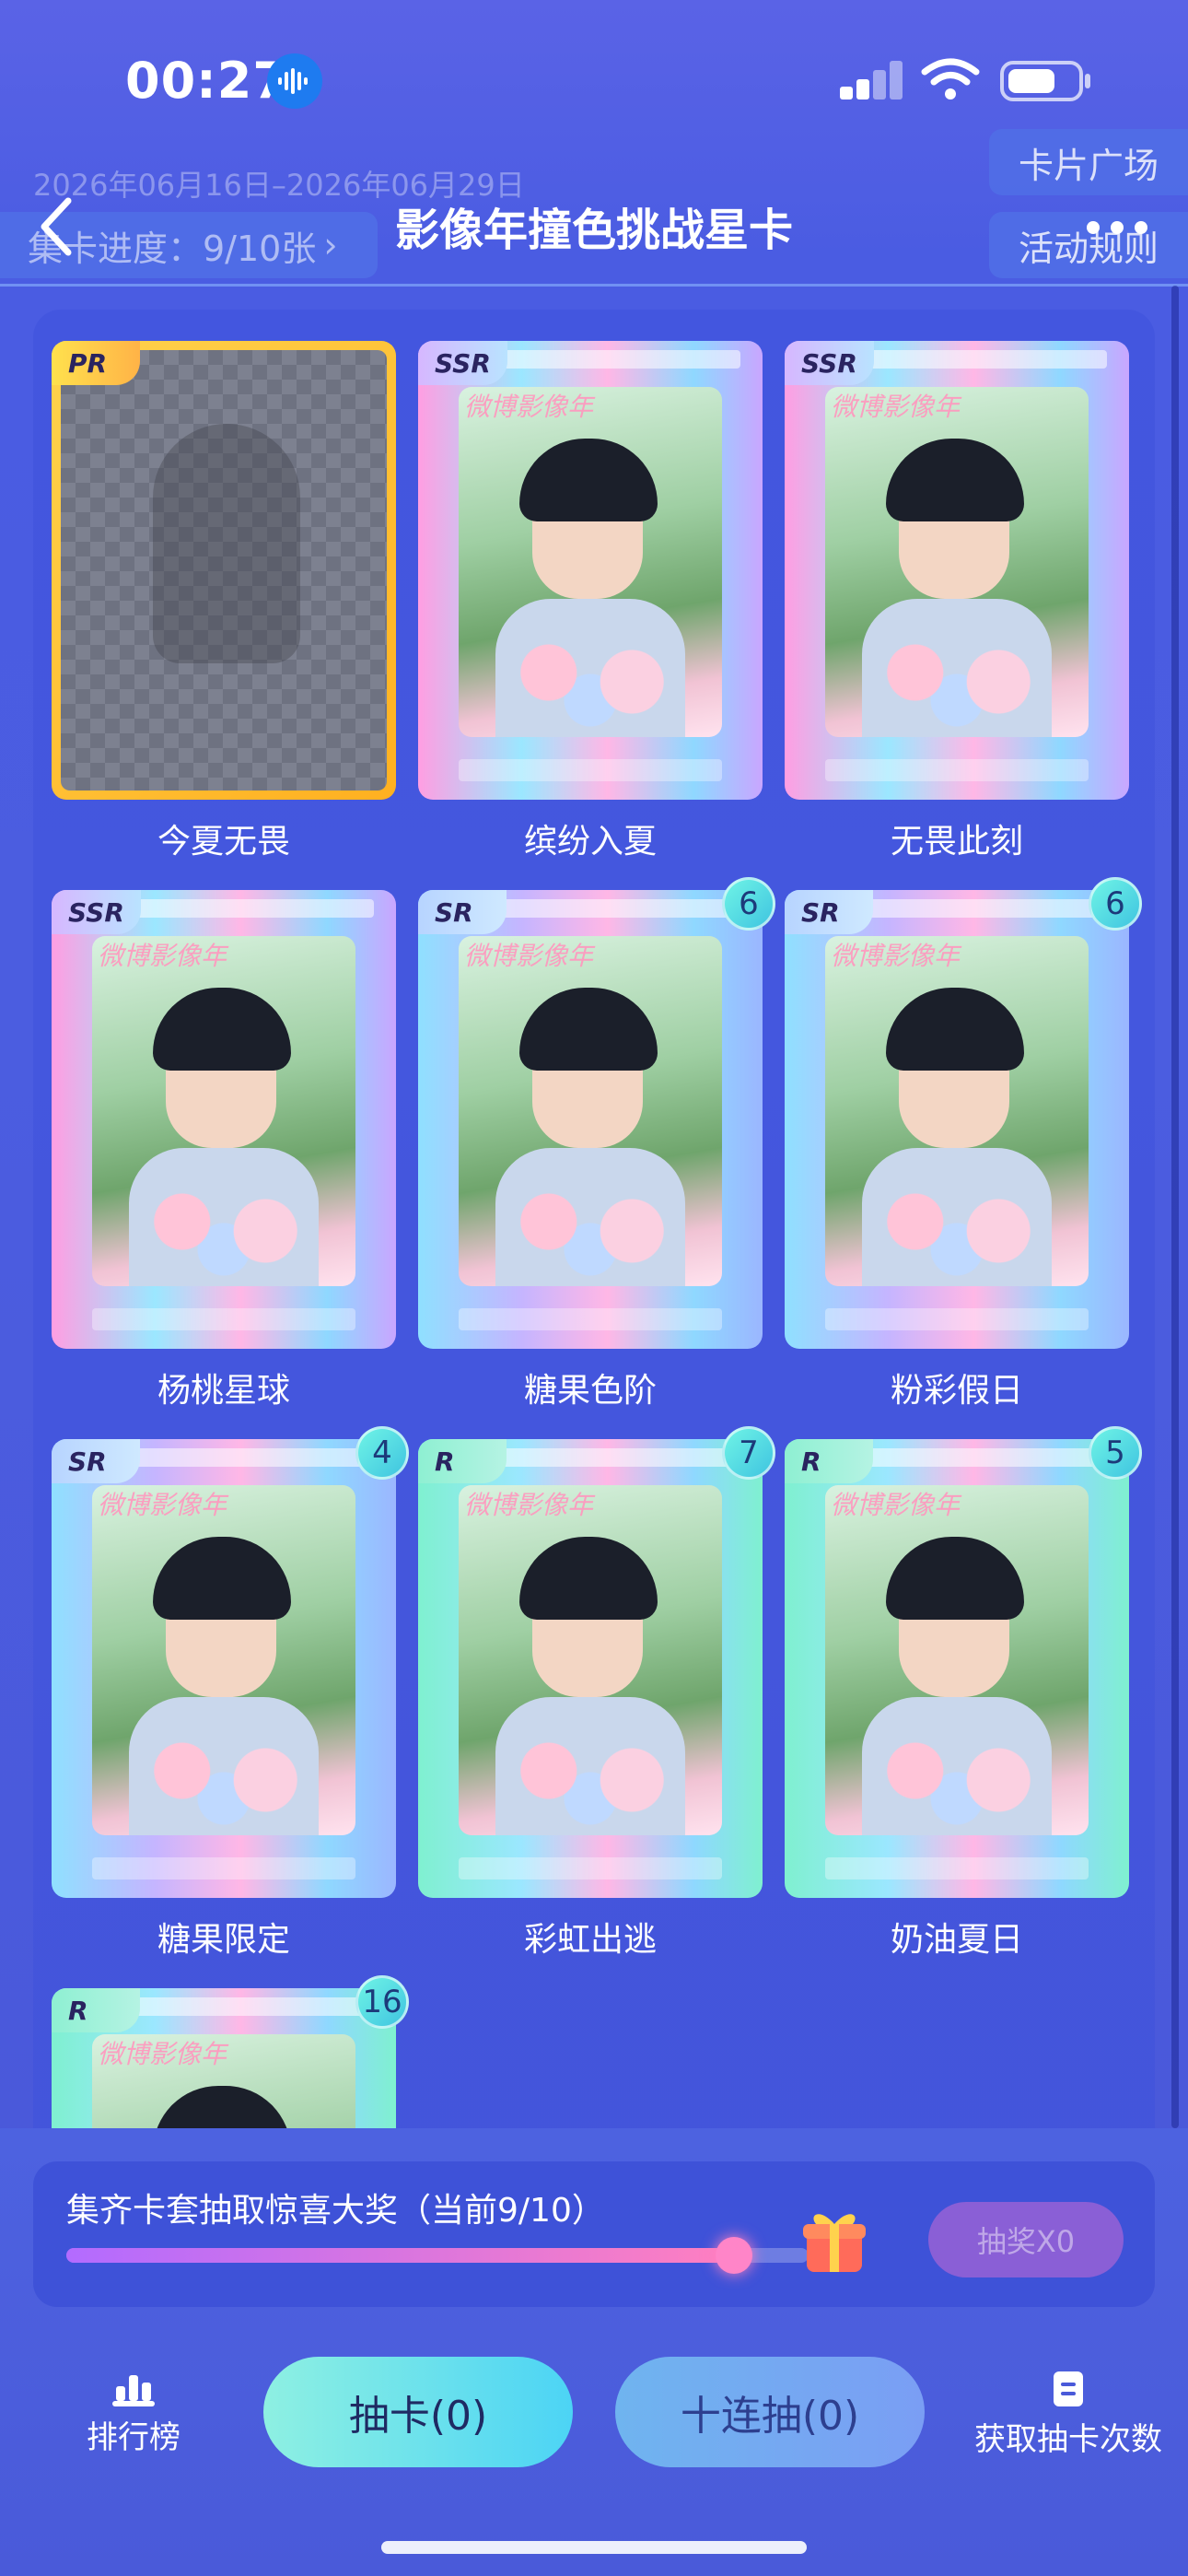 The image size is (1188, 2576). What do you see at coordinates (590, 1391) in the screenshot?
I see `card-name: 糖果色阶` at bounding box center [590, 1391].